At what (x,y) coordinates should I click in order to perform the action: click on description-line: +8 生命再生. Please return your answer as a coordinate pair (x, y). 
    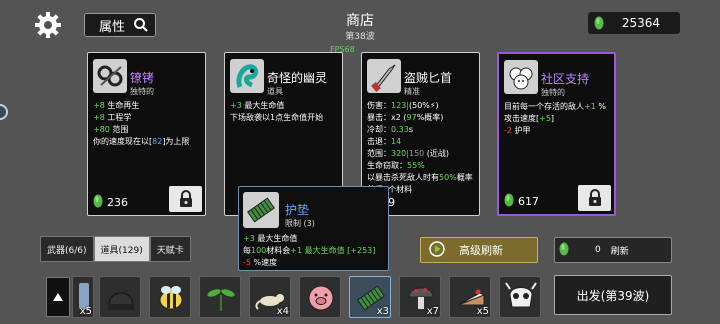
    Looking at the image, I should click on (116, 105).